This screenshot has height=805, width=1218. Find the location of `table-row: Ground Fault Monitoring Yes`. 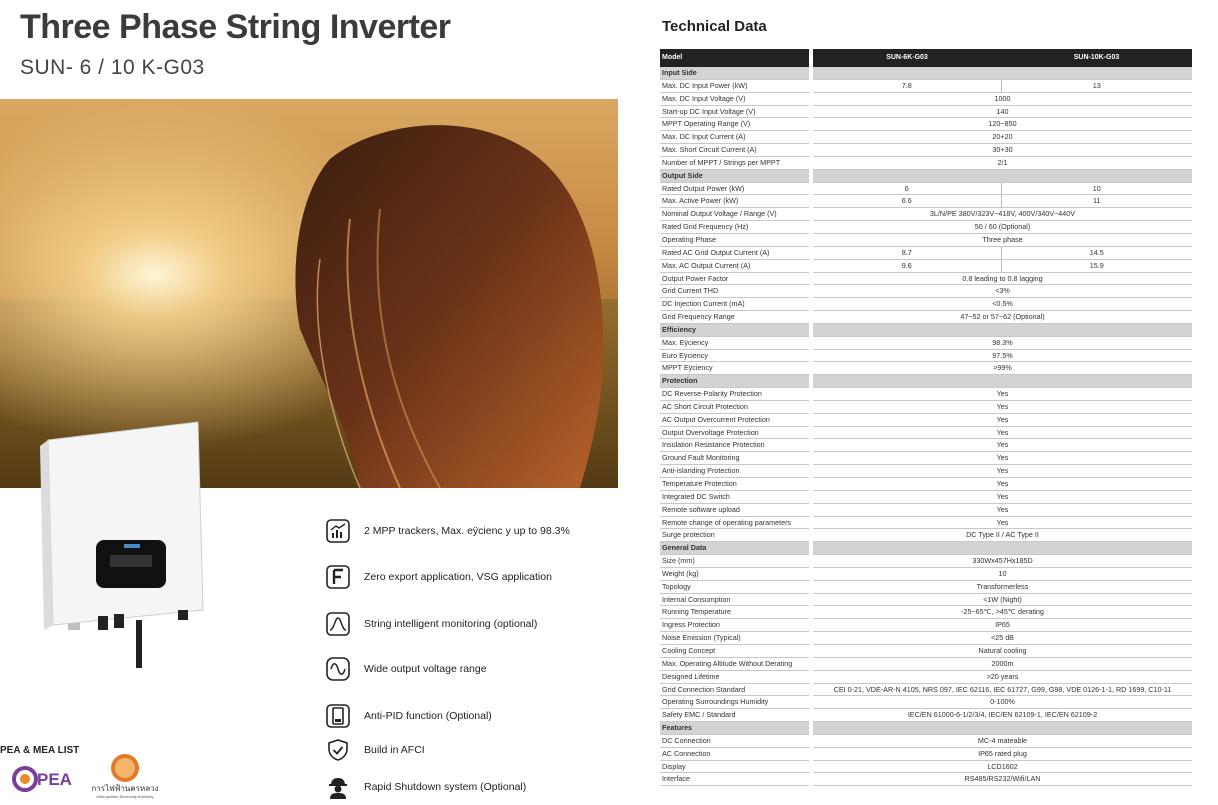

table-row: Ground Fault Monitoring Yes is located at coordinates (926, 458).